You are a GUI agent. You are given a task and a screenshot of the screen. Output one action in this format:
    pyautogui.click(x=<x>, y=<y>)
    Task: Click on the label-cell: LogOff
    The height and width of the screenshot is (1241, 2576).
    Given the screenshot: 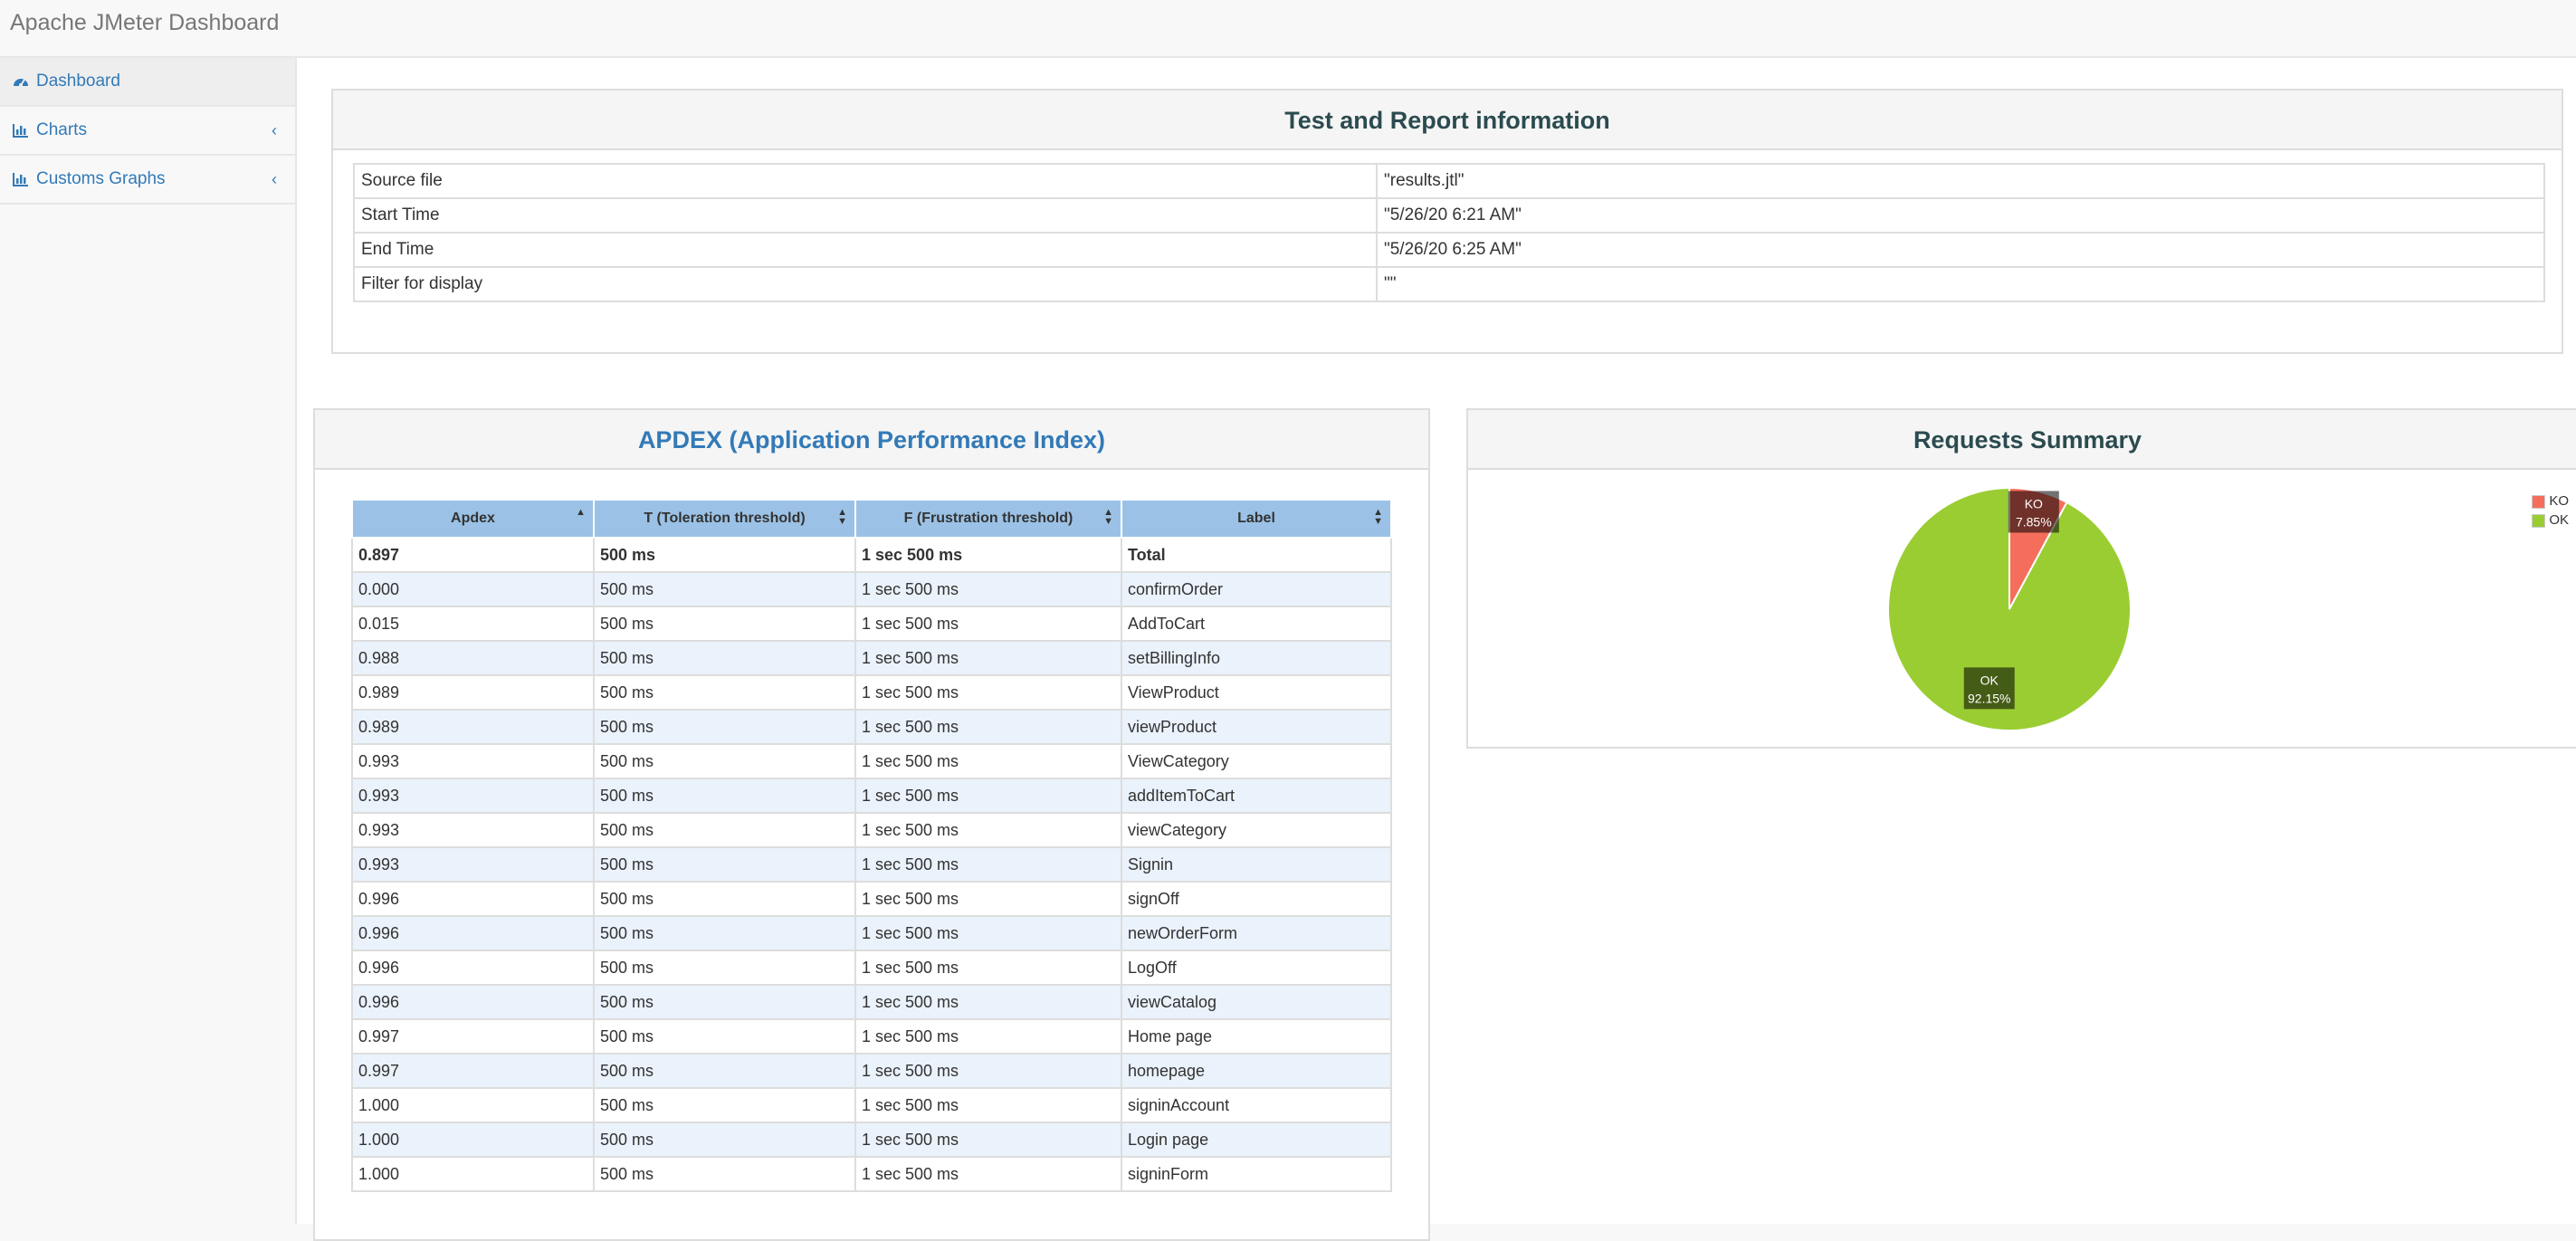 What is the action you would take?
    pyautogui.click(x=1256, y=968)
    